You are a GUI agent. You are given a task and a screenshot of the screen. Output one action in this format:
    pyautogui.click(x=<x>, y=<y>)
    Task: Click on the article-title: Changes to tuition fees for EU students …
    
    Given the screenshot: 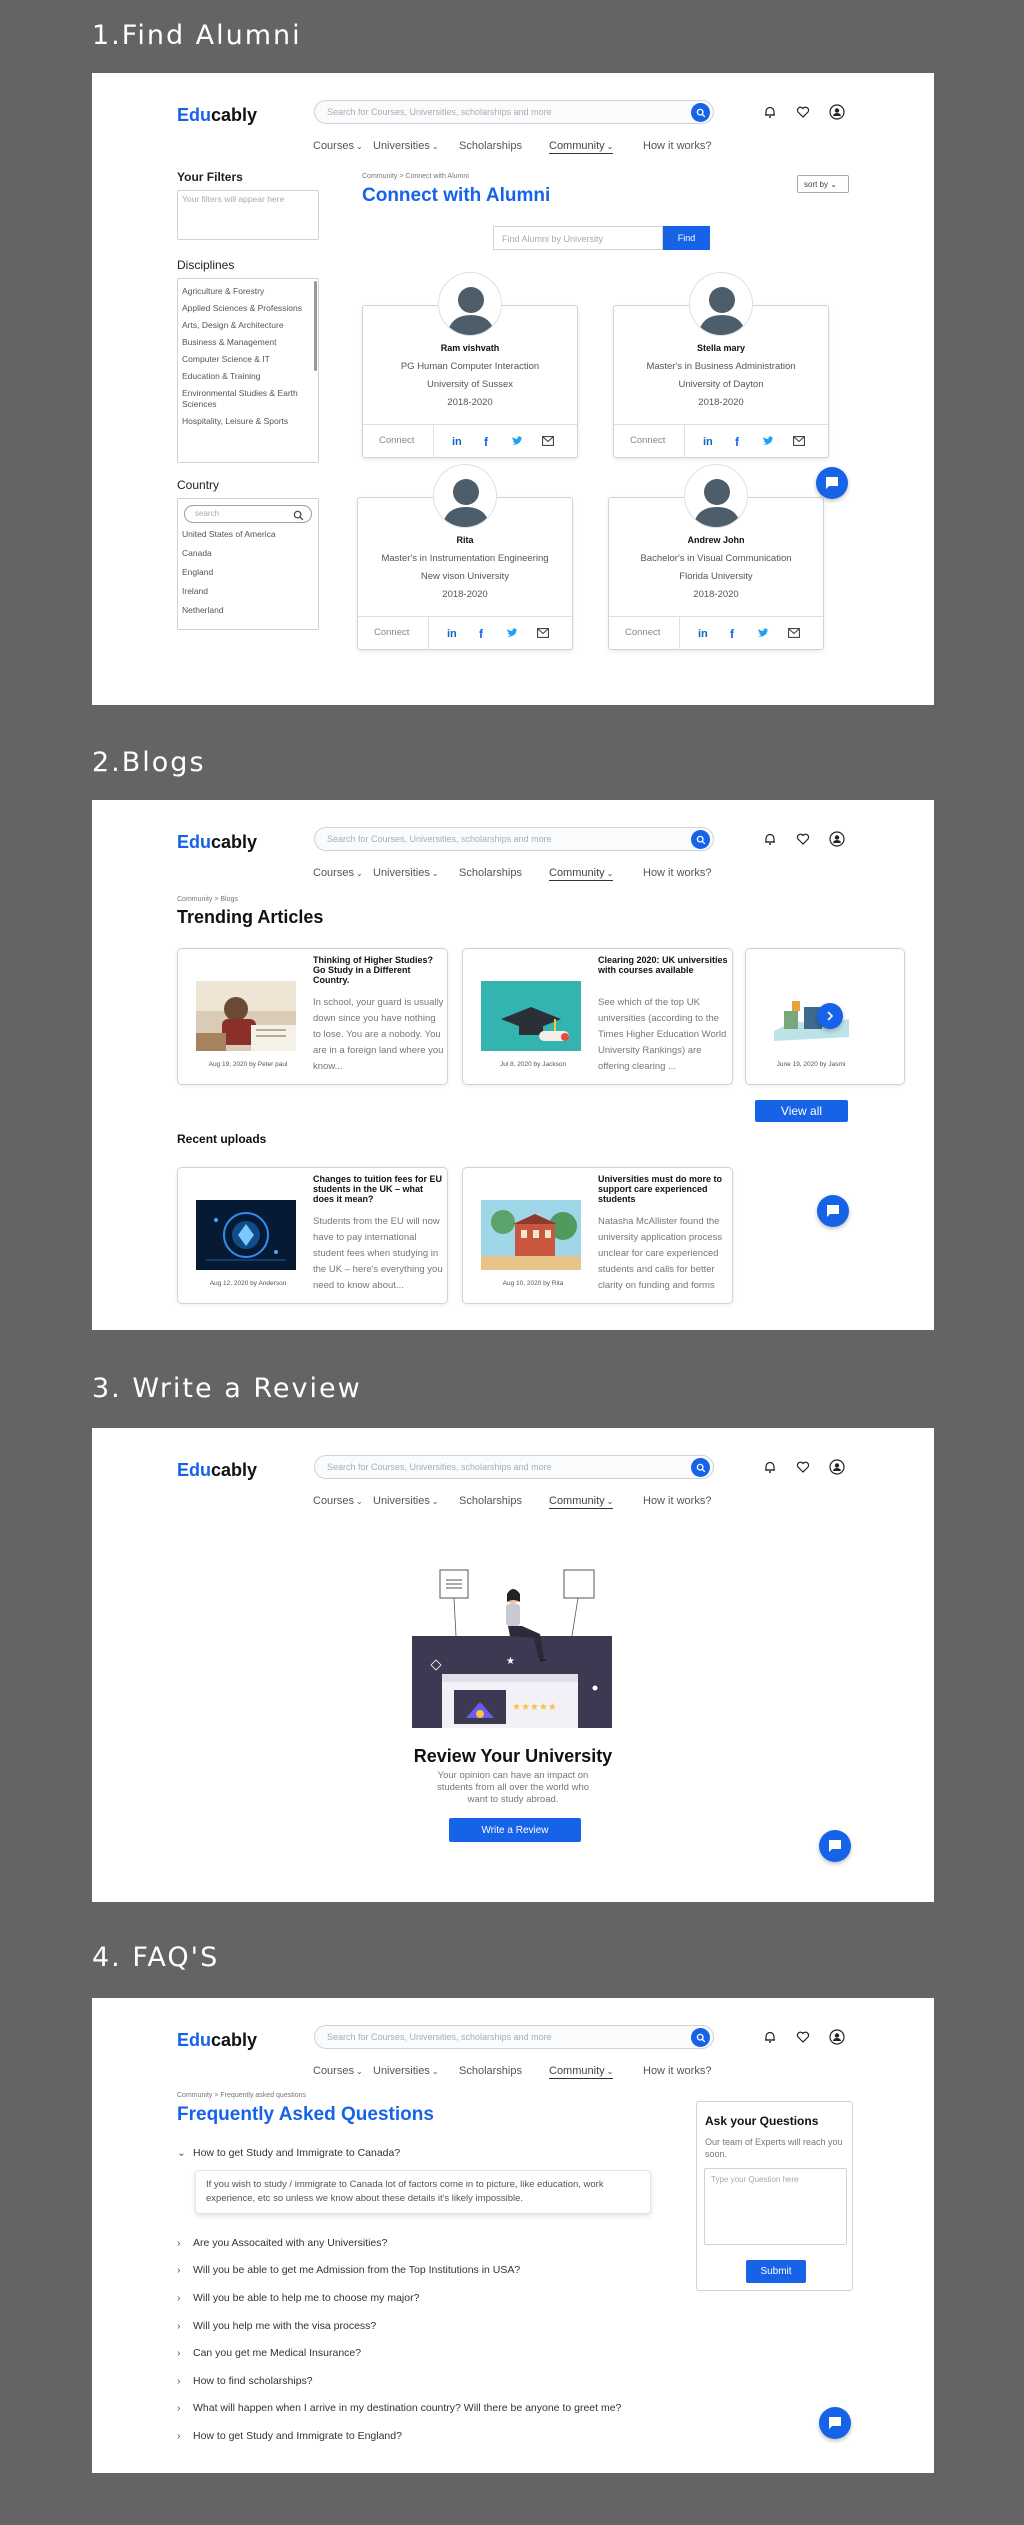 What is the action you would take?
    pyautogui.click(x=378, y=1189)
    